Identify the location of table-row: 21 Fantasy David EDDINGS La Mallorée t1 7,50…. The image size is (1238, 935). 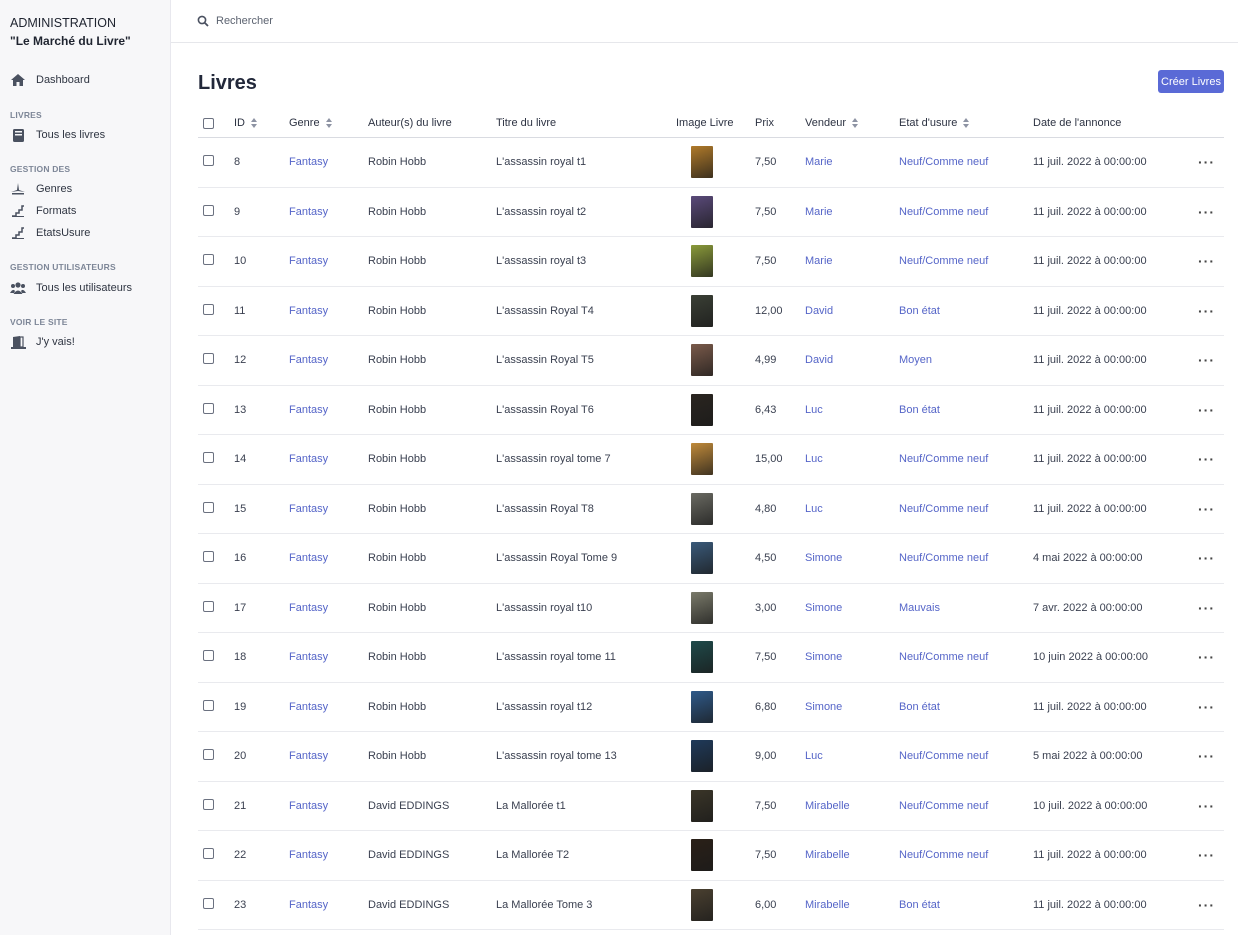
(711, 806).